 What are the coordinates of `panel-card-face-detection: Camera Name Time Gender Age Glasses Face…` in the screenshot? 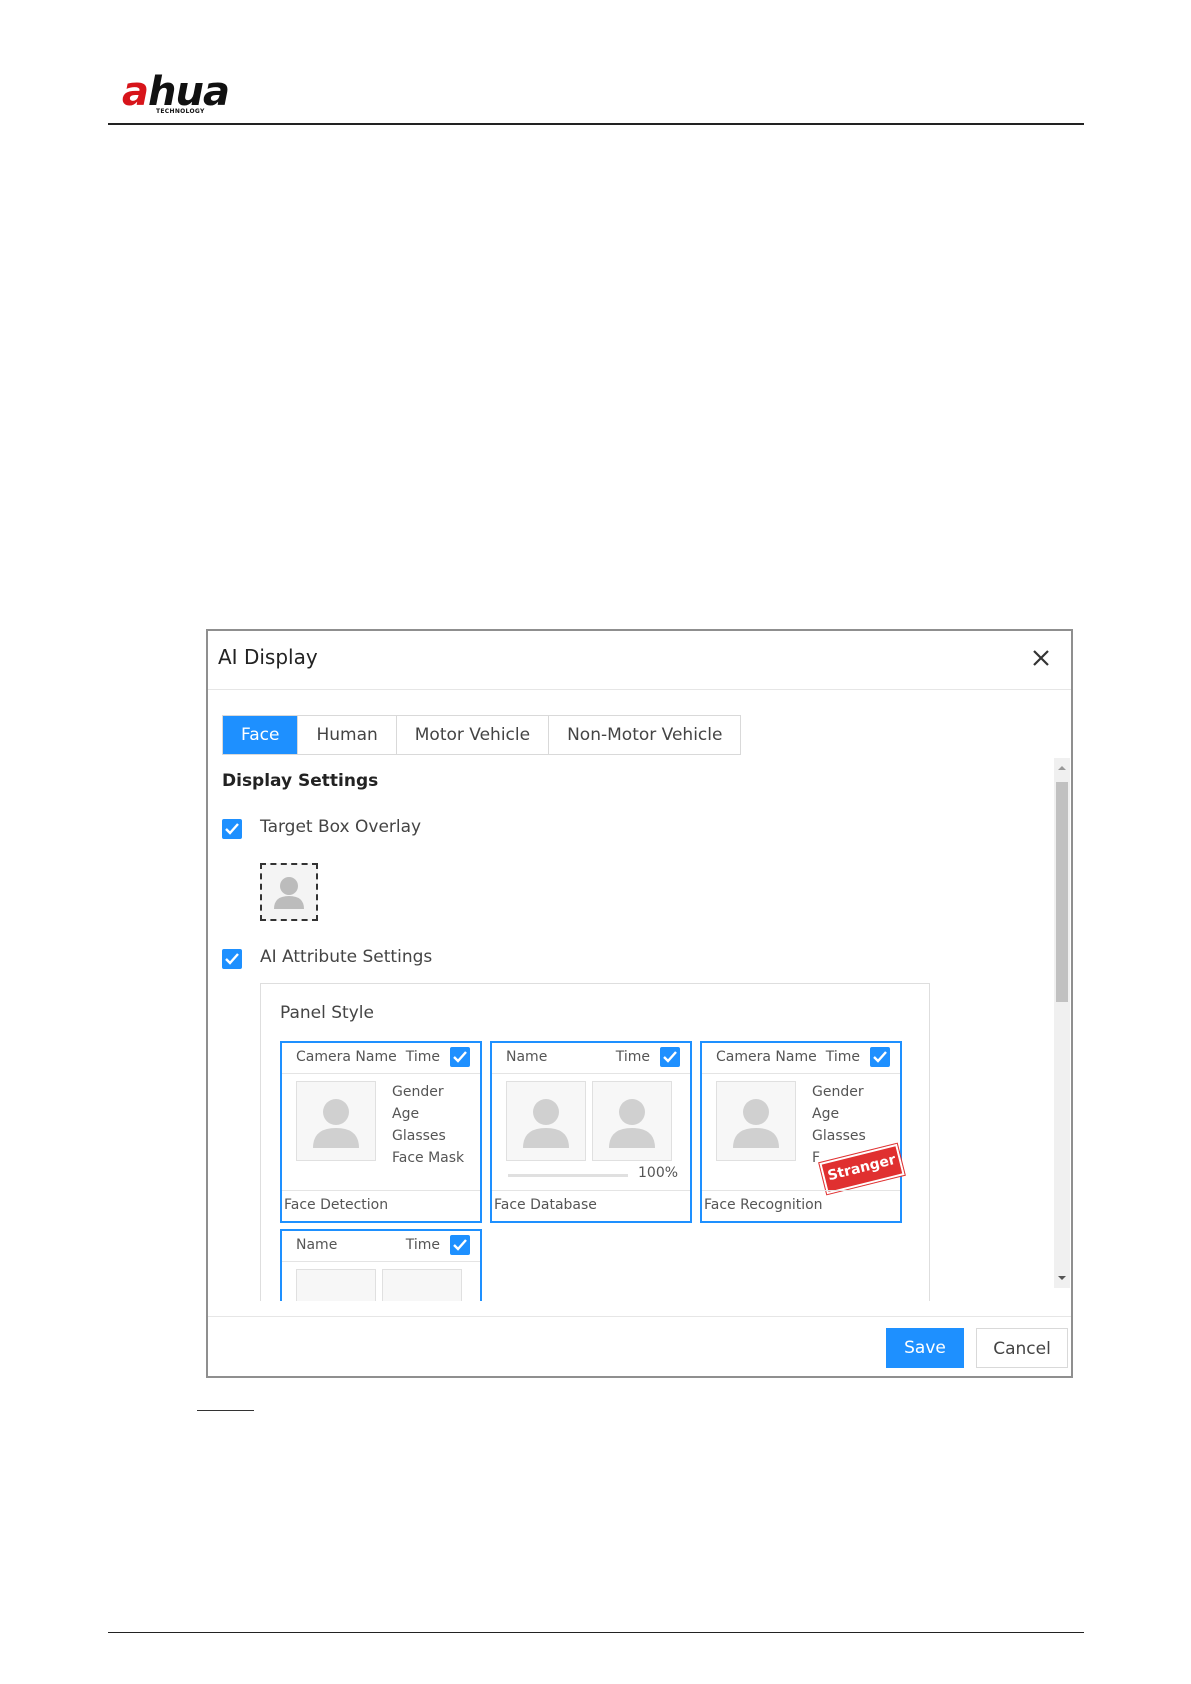 It's located at (381, 1132).